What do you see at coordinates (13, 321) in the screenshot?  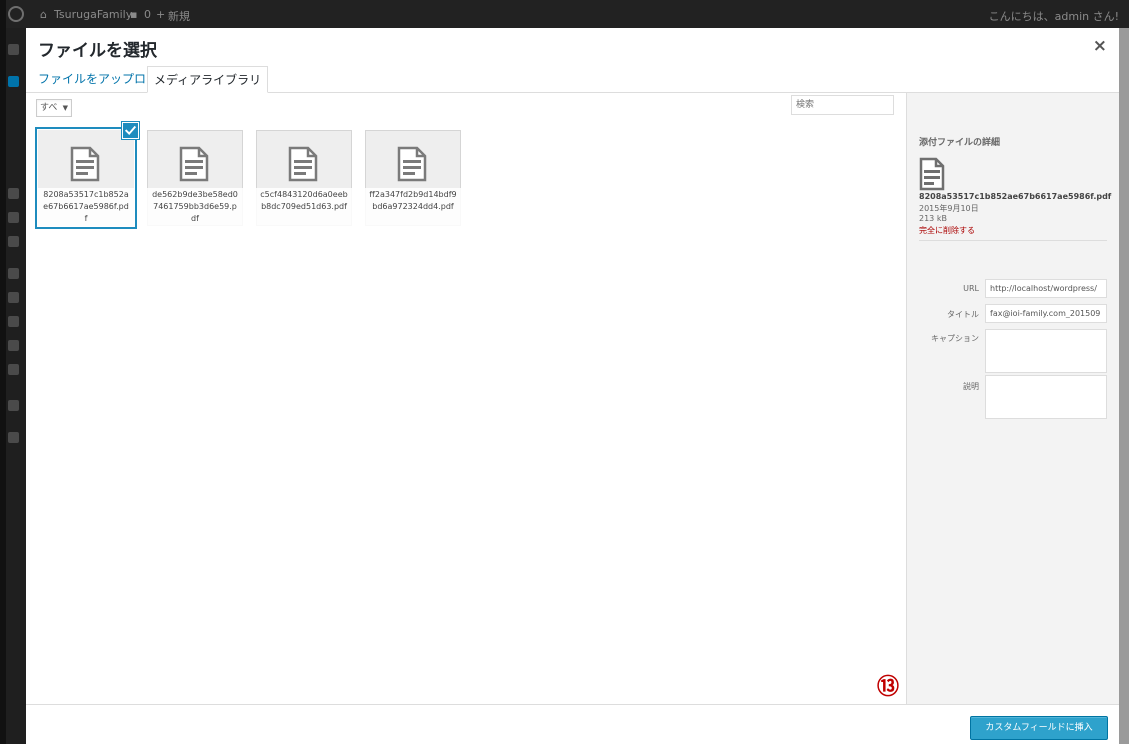 I see `users-icon` at bounding box center [13, 321].